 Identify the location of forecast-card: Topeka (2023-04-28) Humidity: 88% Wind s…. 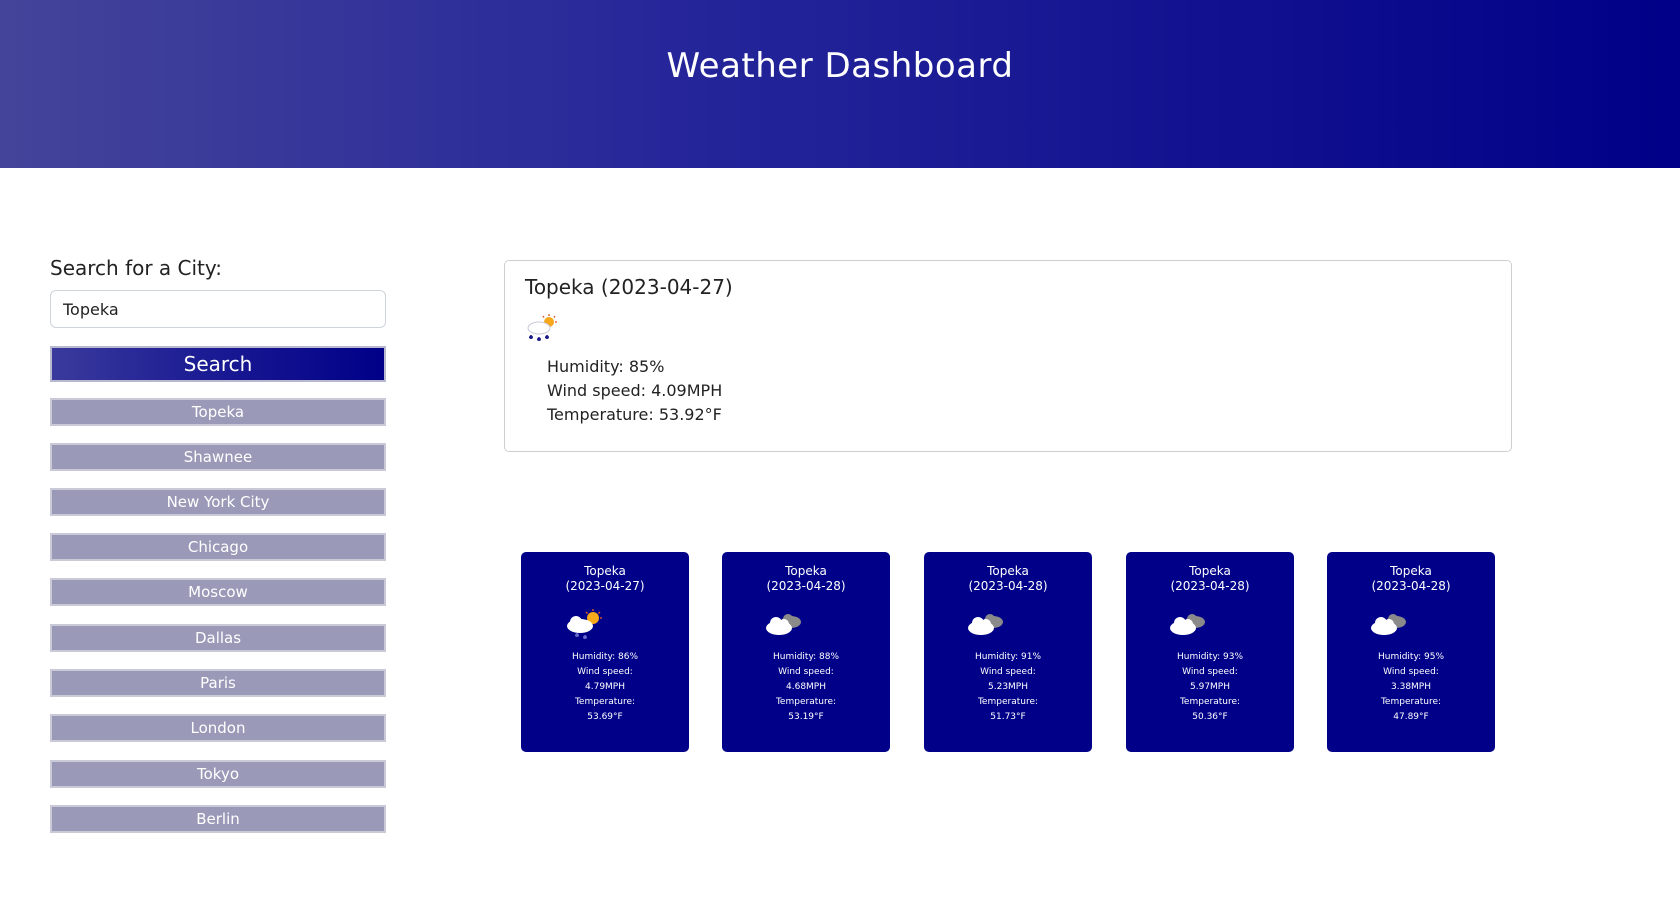
(806, 652).